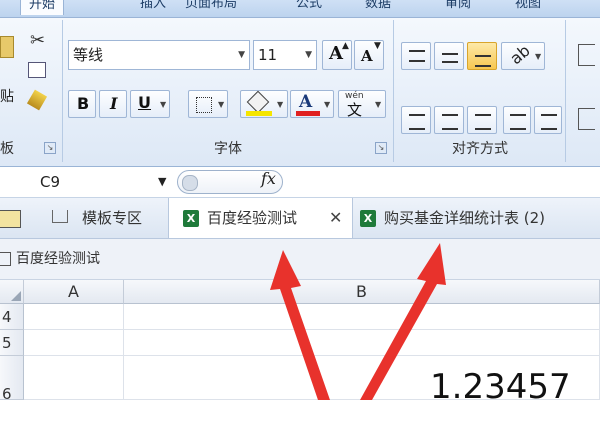  What do you see at coordinates (153, 7) in the screenshot?
I see `tab-insert: 插入` at bounding box center [153, 7].